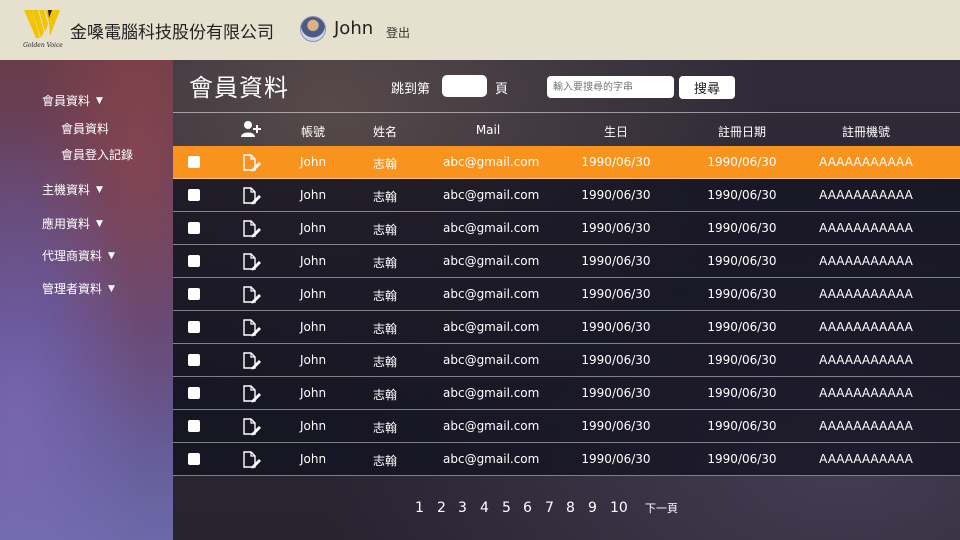 The image size is (960, 540). Describe the element at coordinates (619, 508) in the screenshot. I see `page-link: 10` at that location.